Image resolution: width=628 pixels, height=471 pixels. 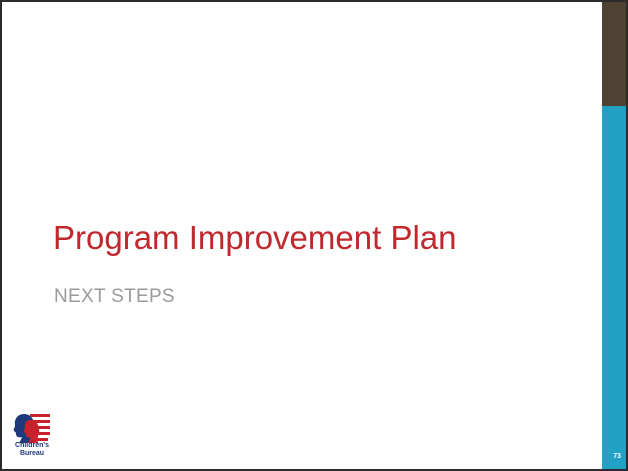 I want to click on logo-name-line2: Bureau, so click(x=32, y=453).